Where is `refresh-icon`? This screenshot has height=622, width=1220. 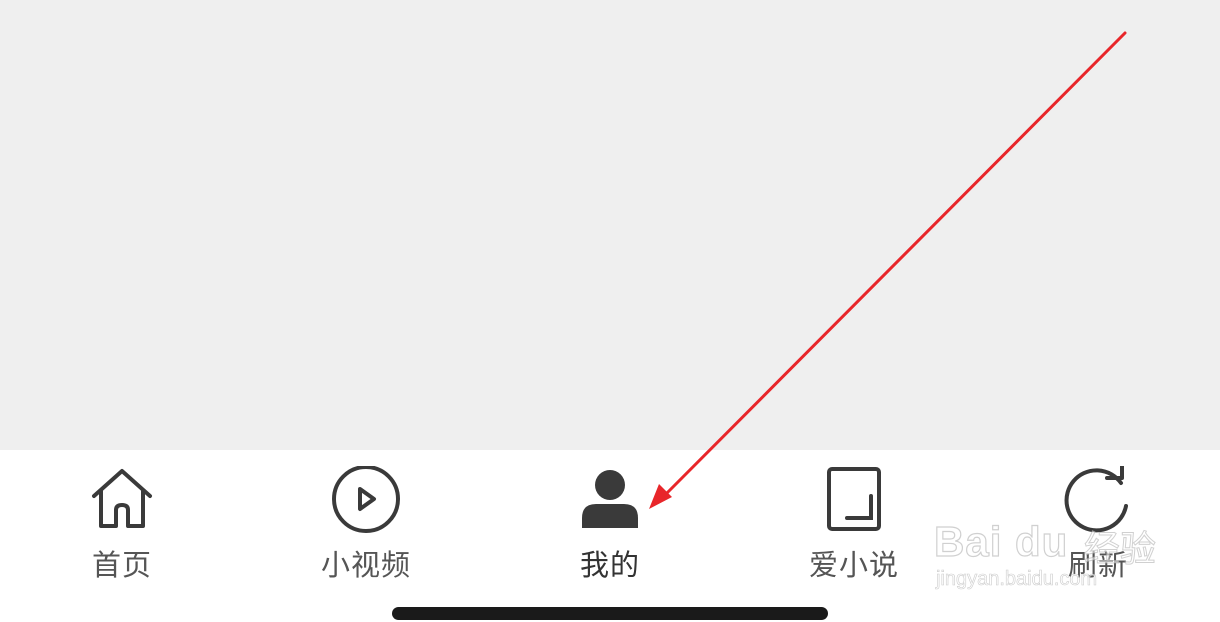 refresh-icon is located at coordinates (1096, 499).